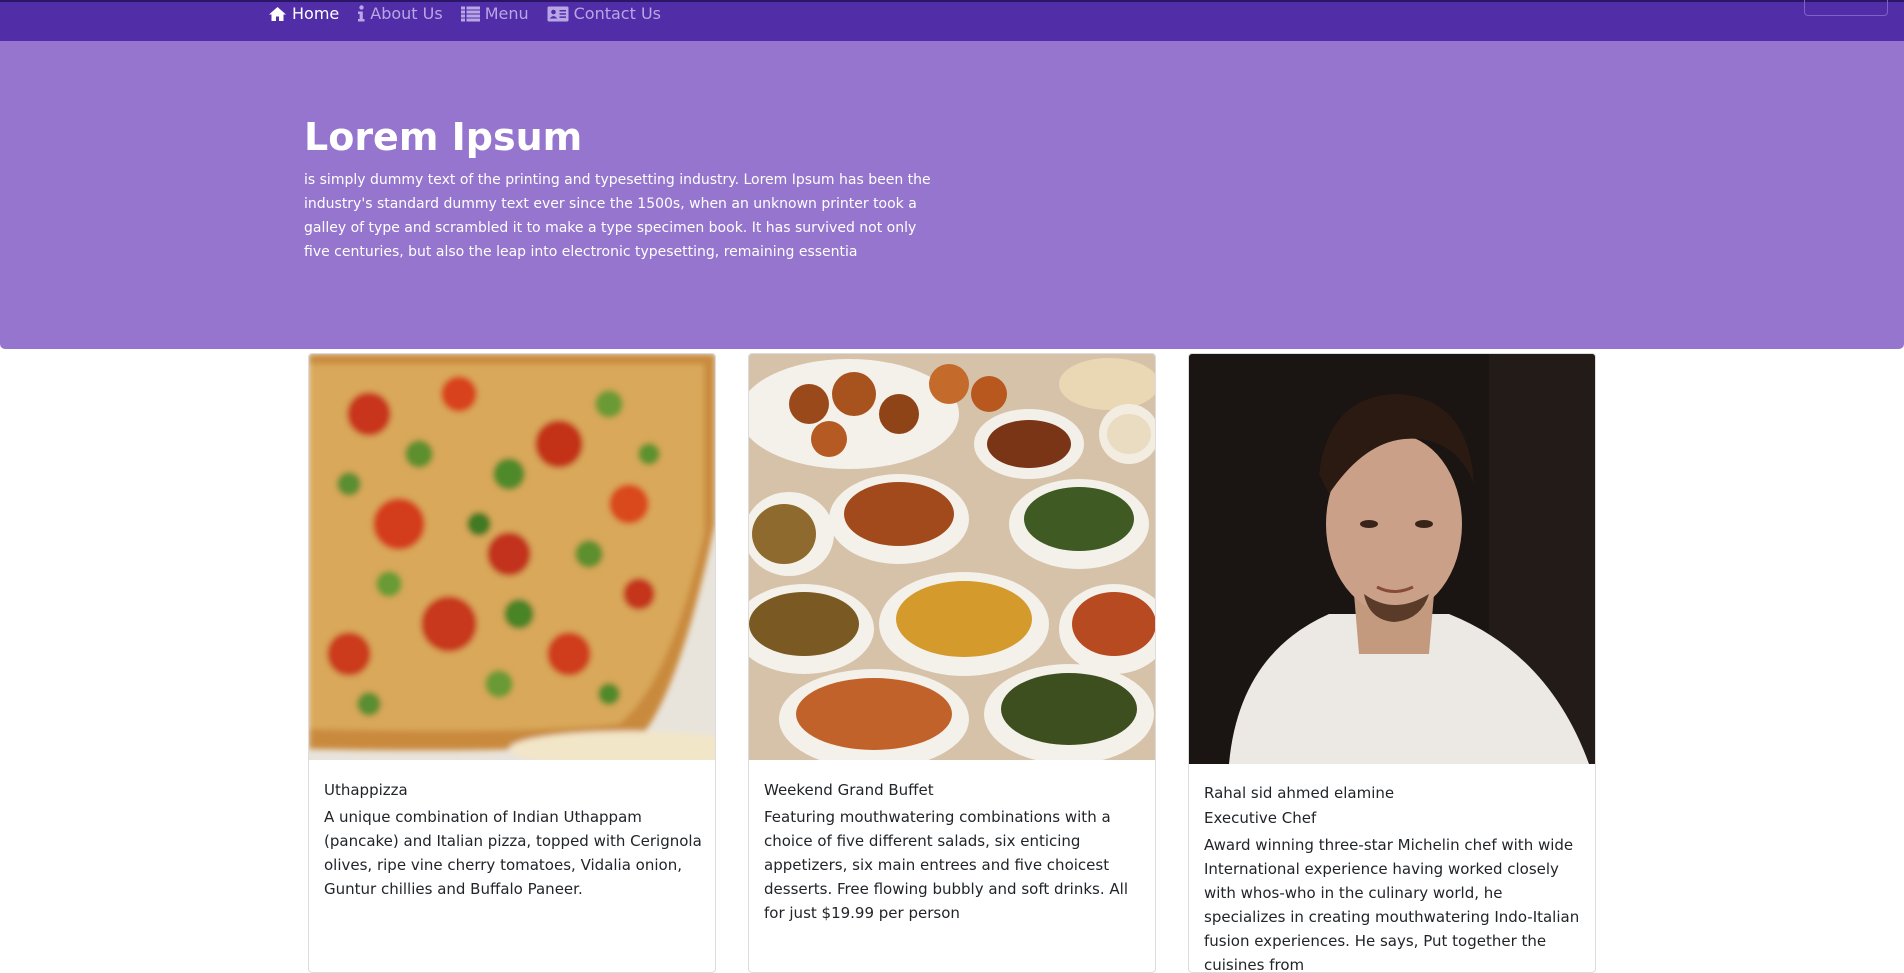 The width and height of the screenshot is (1904, 973). Describe the element at coordinates (558, 14) in the screenshot. I see `address-card-icon` at that location.